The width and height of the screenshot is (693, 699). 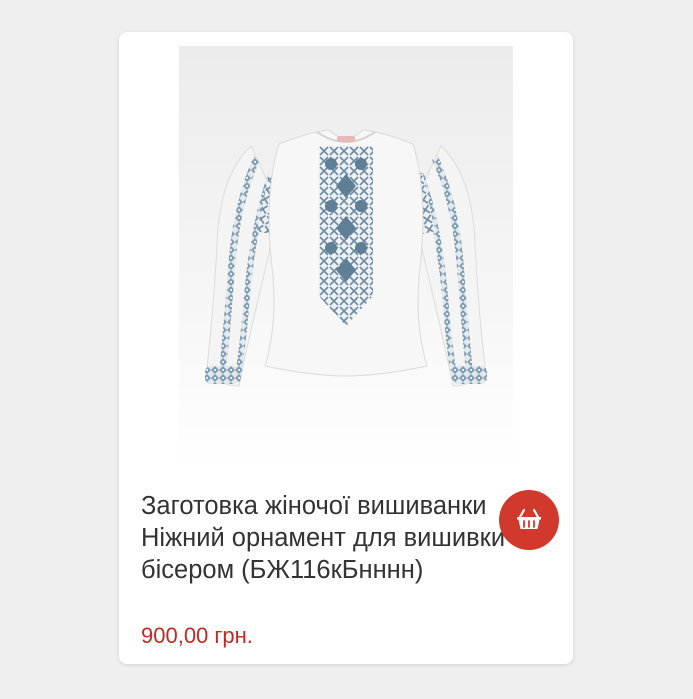 I want to click on product-price: 900,00 грн., so click(x=197, y=635).